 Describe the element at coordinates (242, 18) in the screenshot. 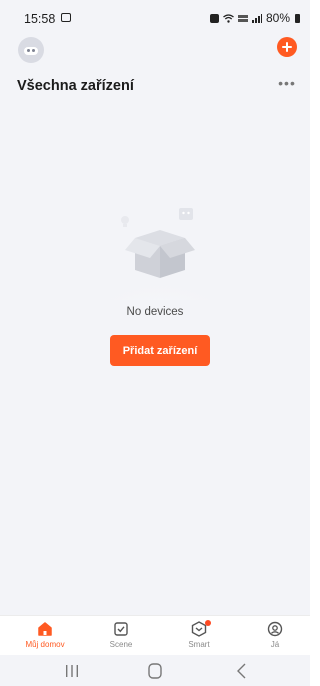

I see `lte-icon` at that location.